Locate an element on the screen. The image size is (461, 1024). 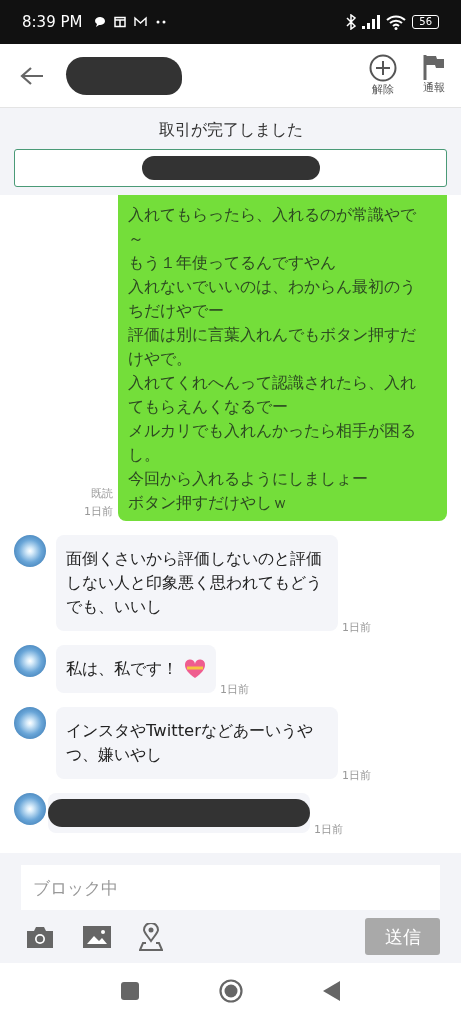
back-icon is located at coordinates (331, 991).